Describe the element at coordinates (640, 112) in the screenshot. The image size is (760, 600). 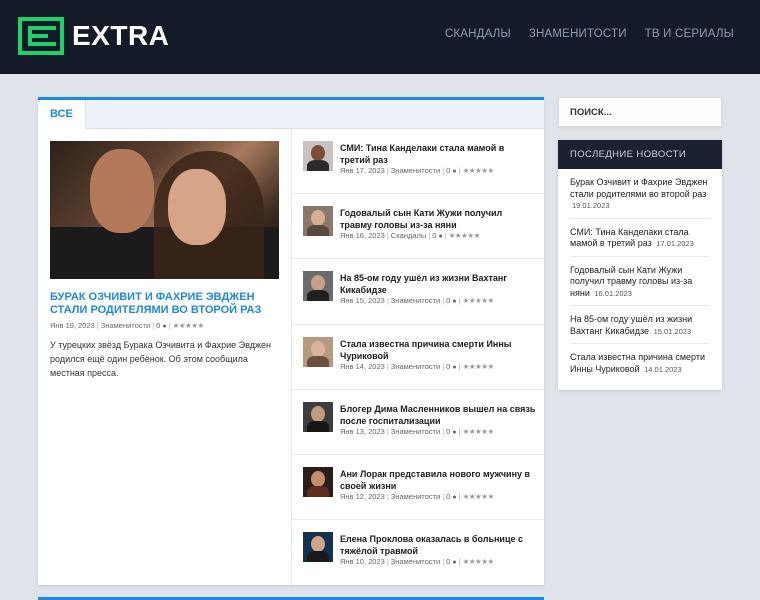
I see `search-input` at that location.